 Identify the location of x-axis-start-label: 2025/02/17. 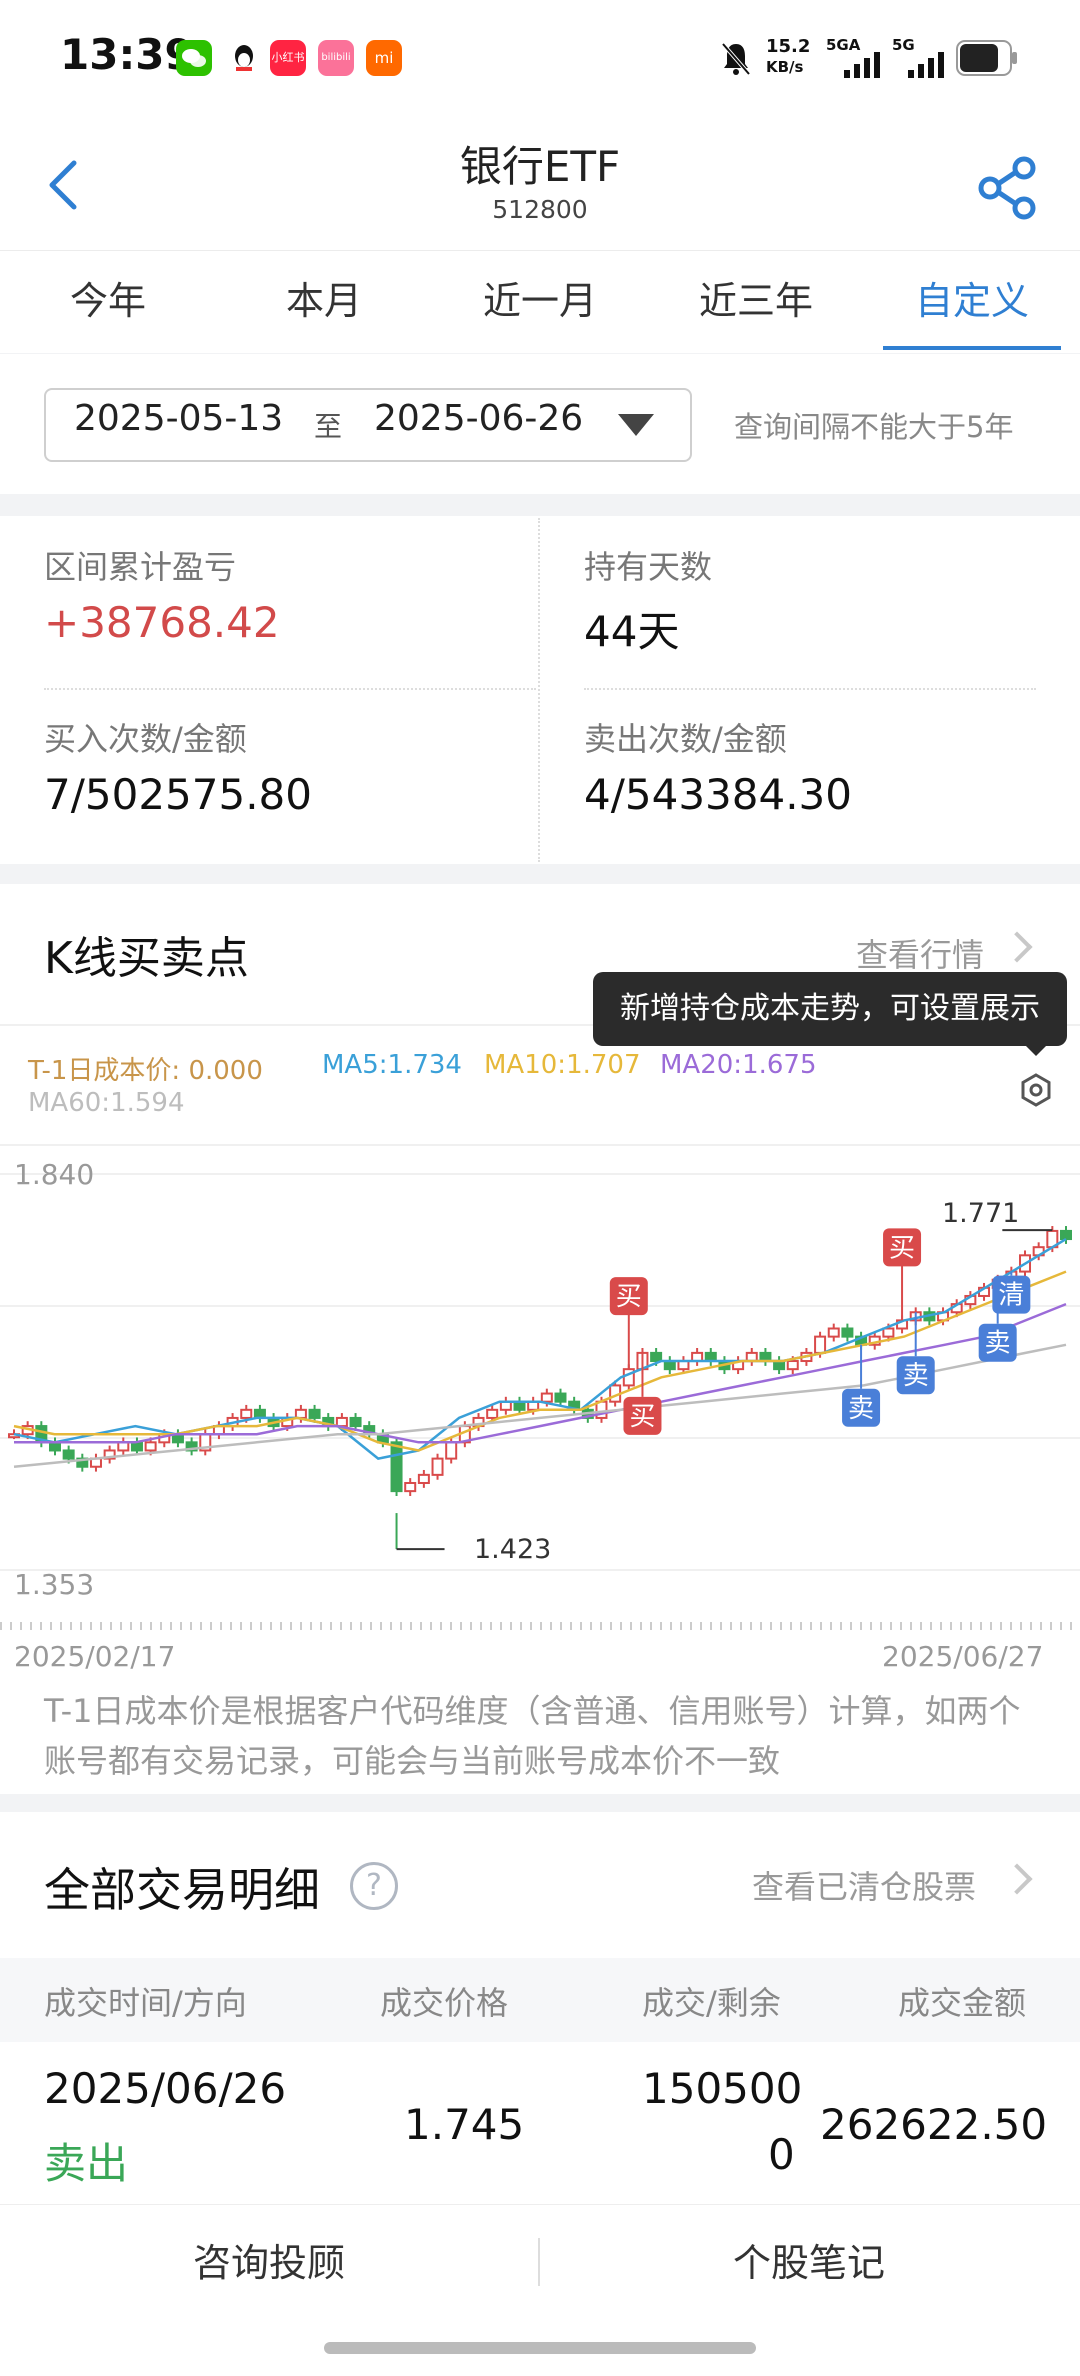
(95, 1656).